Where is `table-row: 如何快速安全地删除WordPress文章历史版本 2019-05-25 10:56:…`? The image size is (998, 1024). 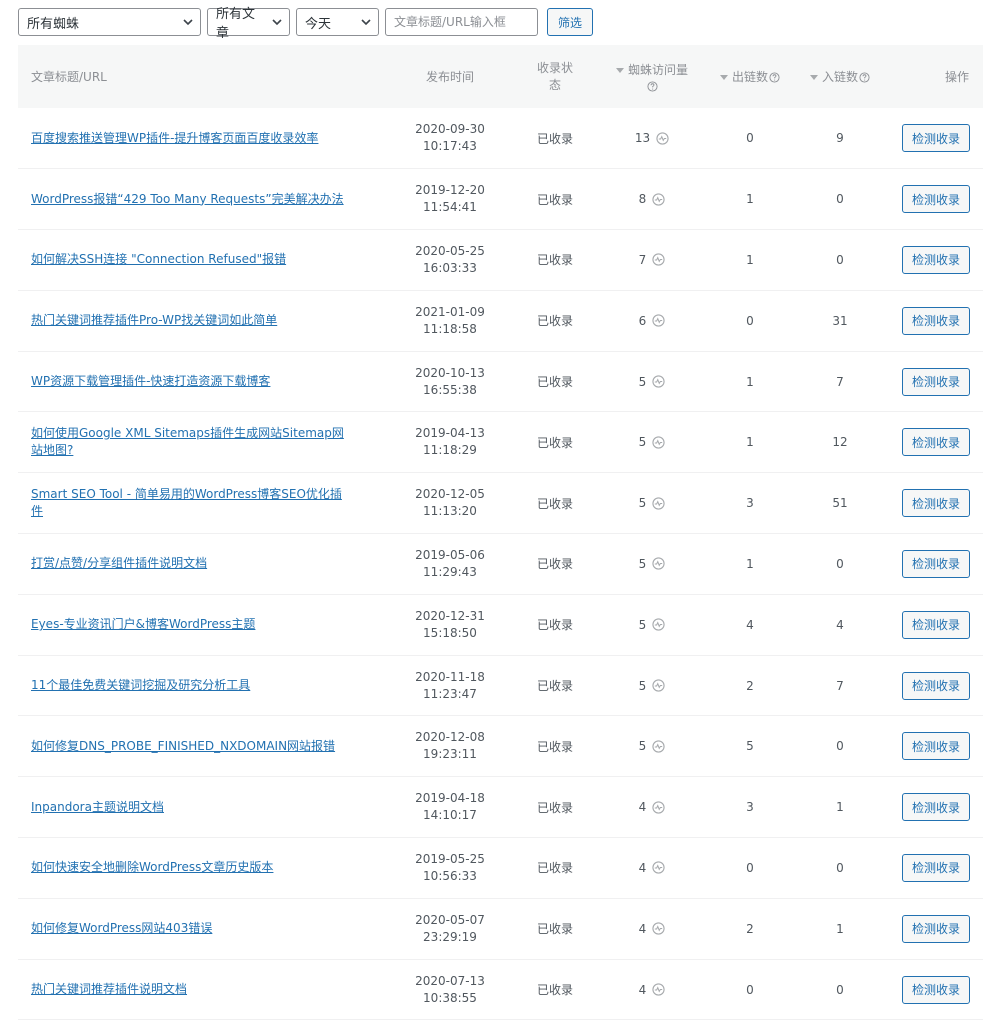 table-row: 如何快速安全地删除WordPress文章历史版本 2019-05-25 10:56:… is located at coordinates (500, 868).